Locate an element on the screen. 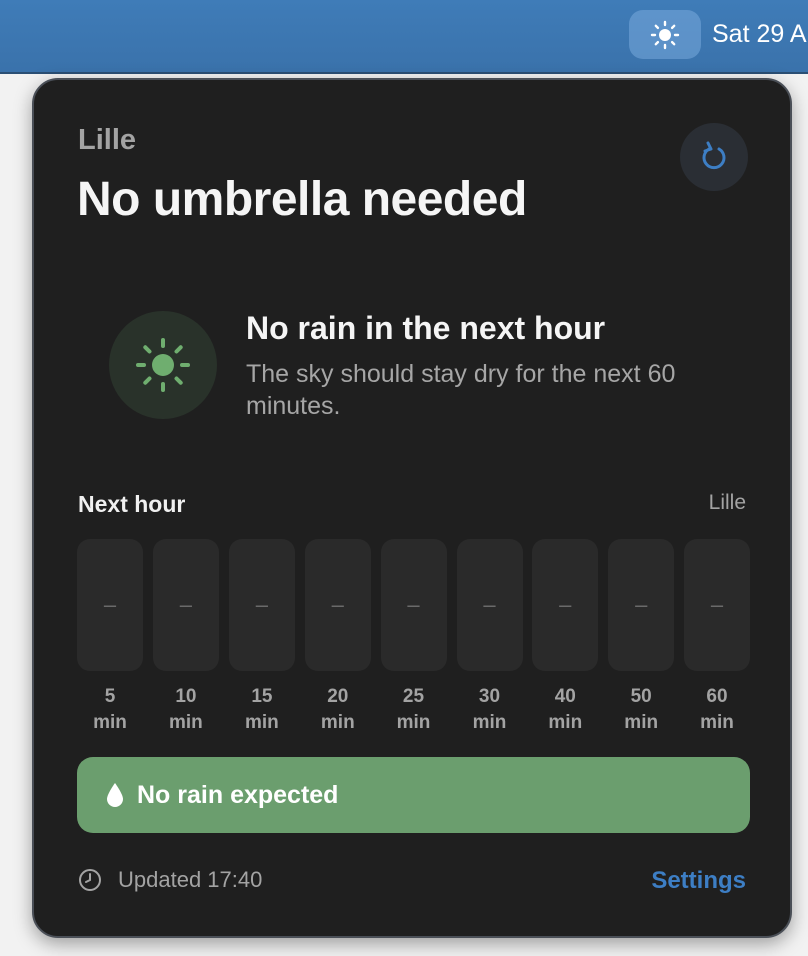  refresh-icon is located at coordinates (714, 155).